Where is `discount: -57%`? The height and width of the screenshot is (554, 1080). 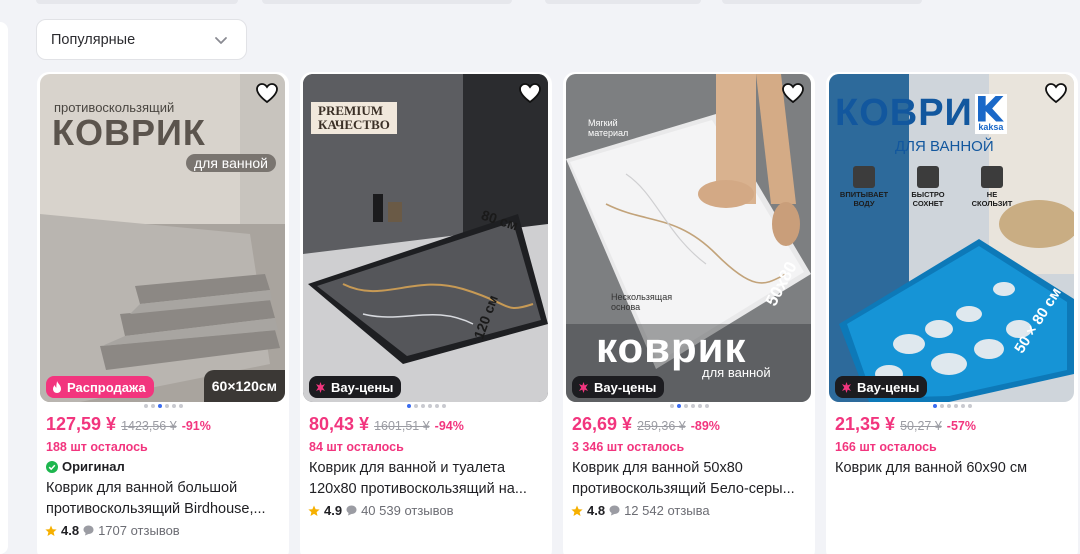
discount: -57% is located at coordinates (961, 426).